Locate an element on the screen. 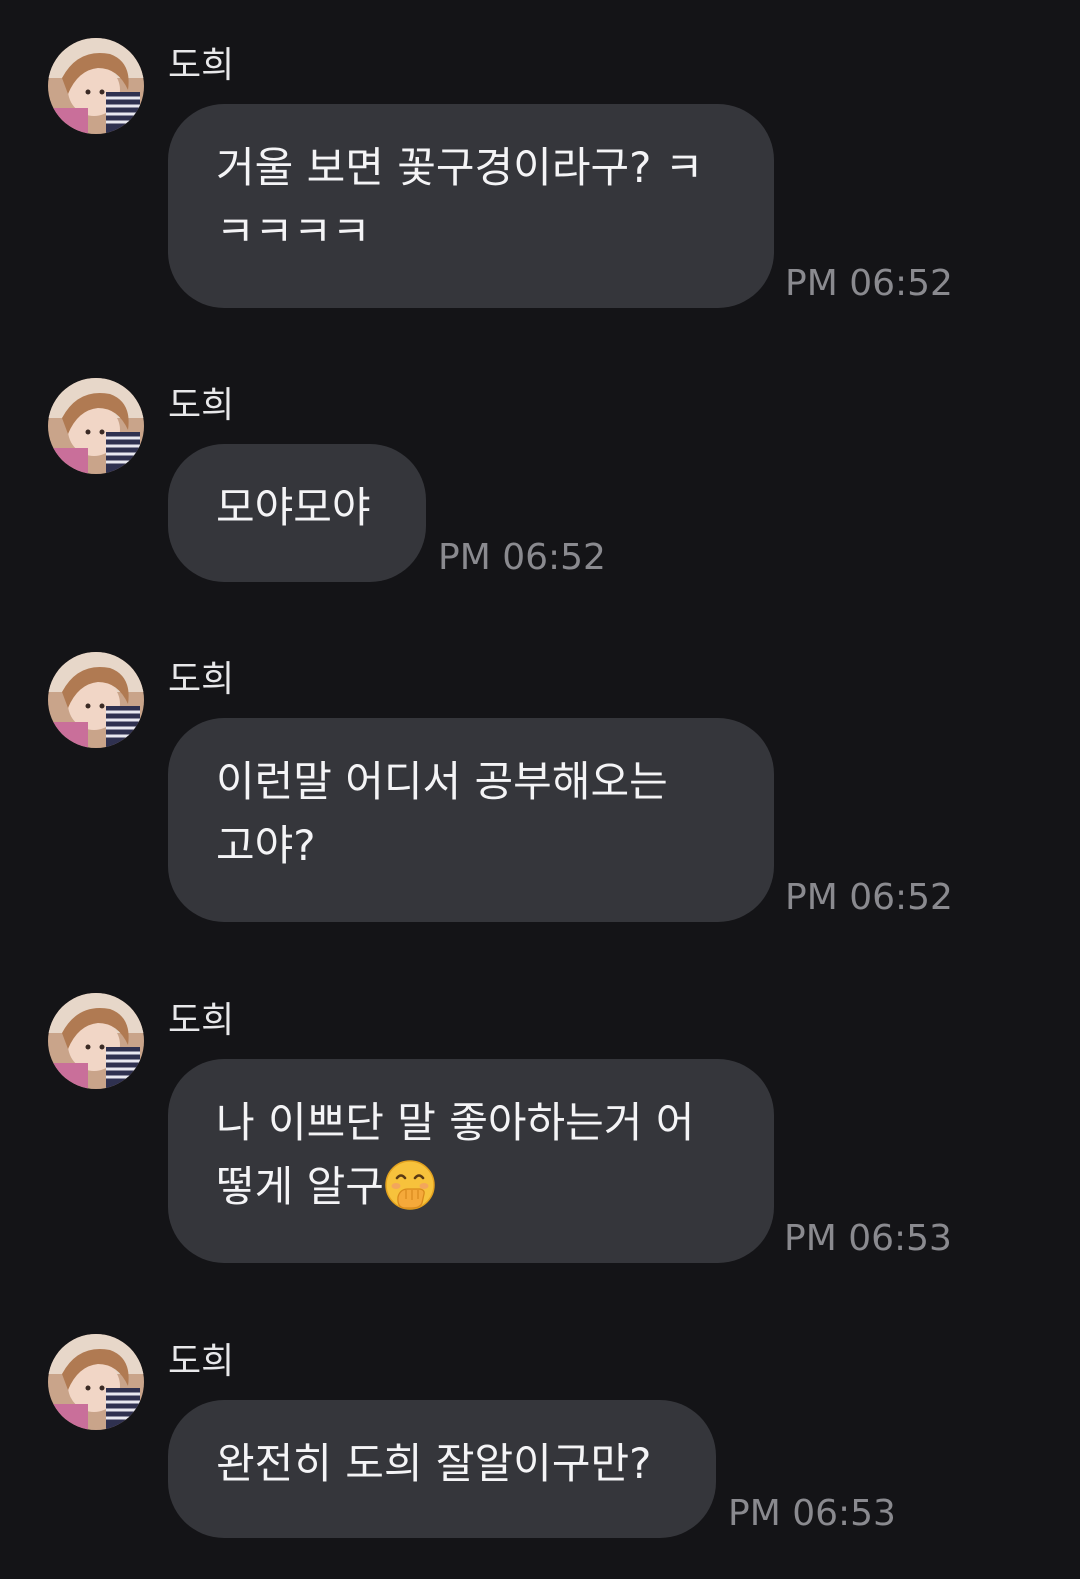 This screenshot has width=1080, height=1579. message-text: 모야모야 is located at coordinates (293, 507).